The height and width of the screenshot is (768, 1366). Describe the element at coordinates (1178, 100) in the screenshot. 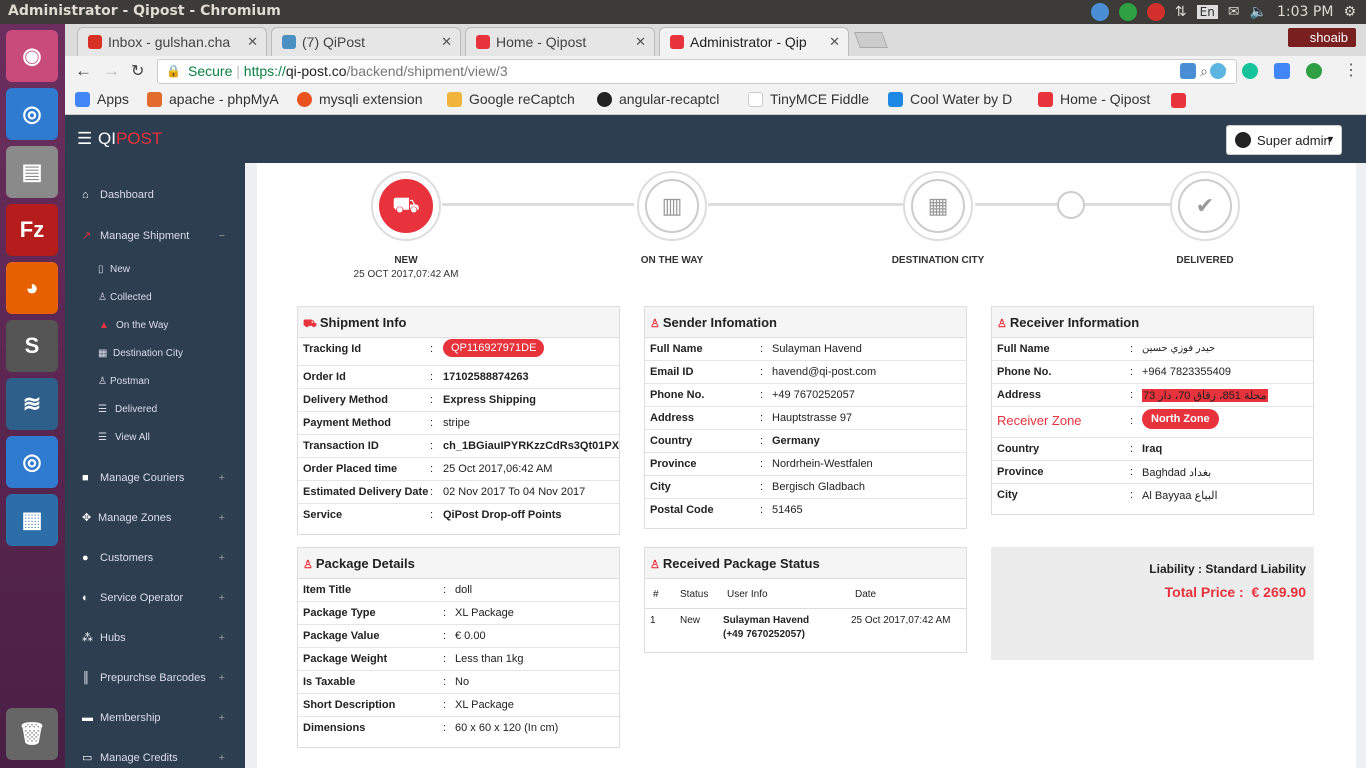

I see `qipost-favicon-icon` at that location.